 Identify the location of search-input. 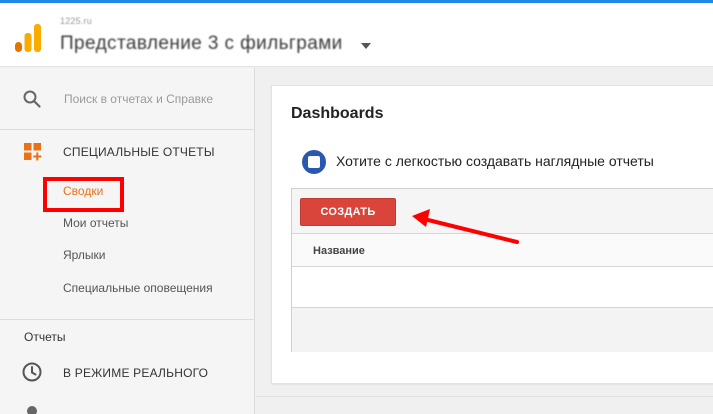
(149, 99).